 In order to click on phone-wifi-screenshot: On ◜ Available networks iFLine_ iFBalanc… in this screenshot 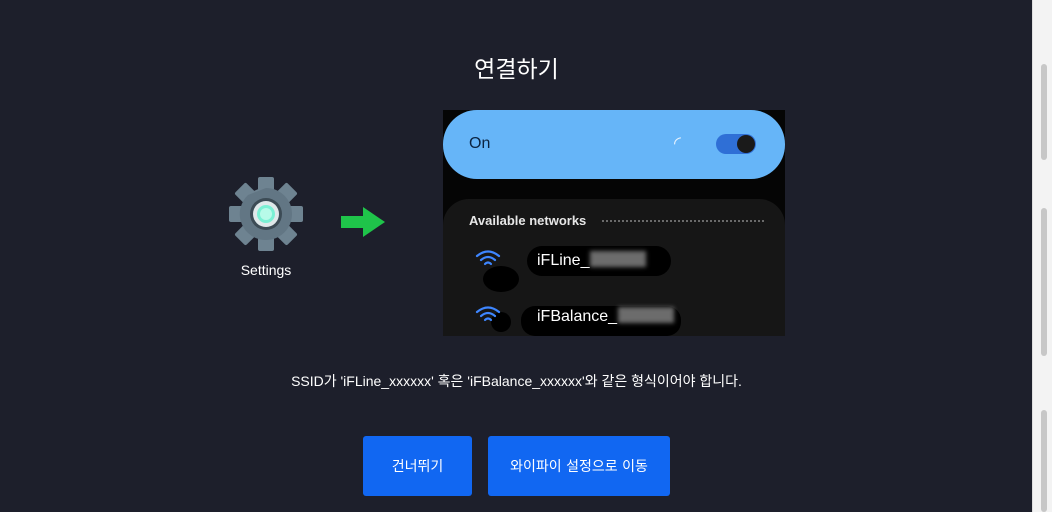, I will do `click(614, 223)`.